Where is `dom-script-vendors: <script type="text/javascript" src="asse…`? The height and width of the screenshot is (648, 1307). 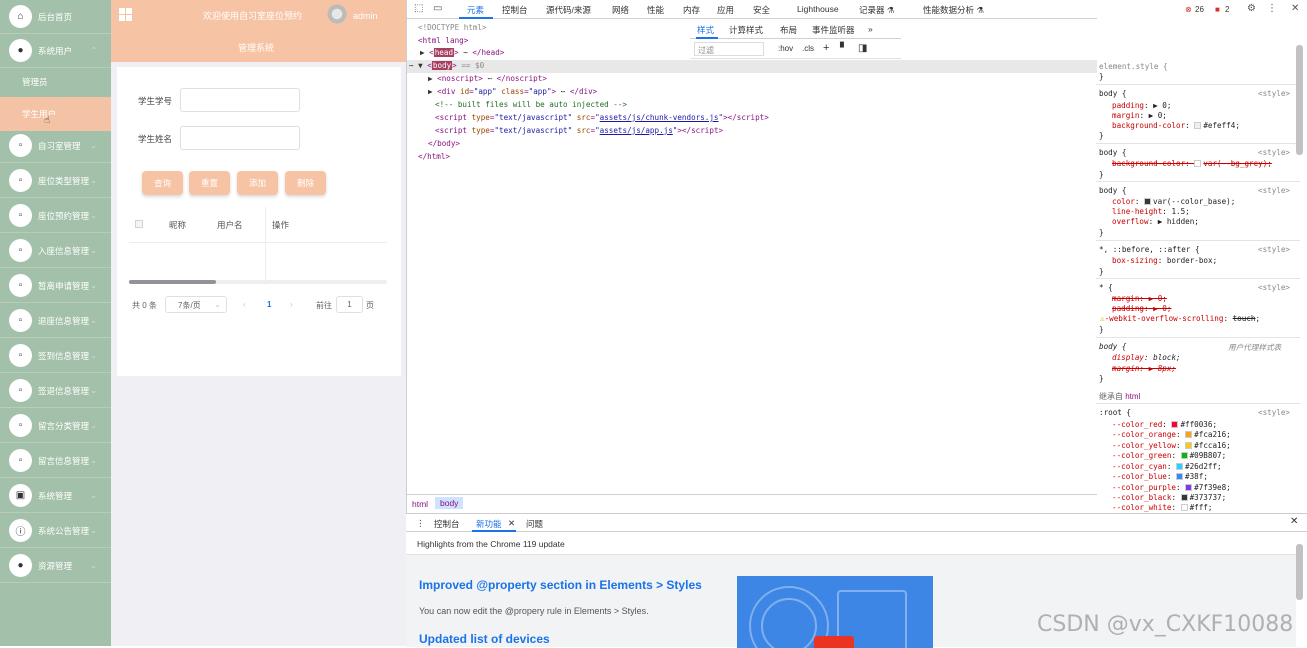
dom-script-vendors: <script type="text/javascript" src="asse… is located at coordinates (602, 117).